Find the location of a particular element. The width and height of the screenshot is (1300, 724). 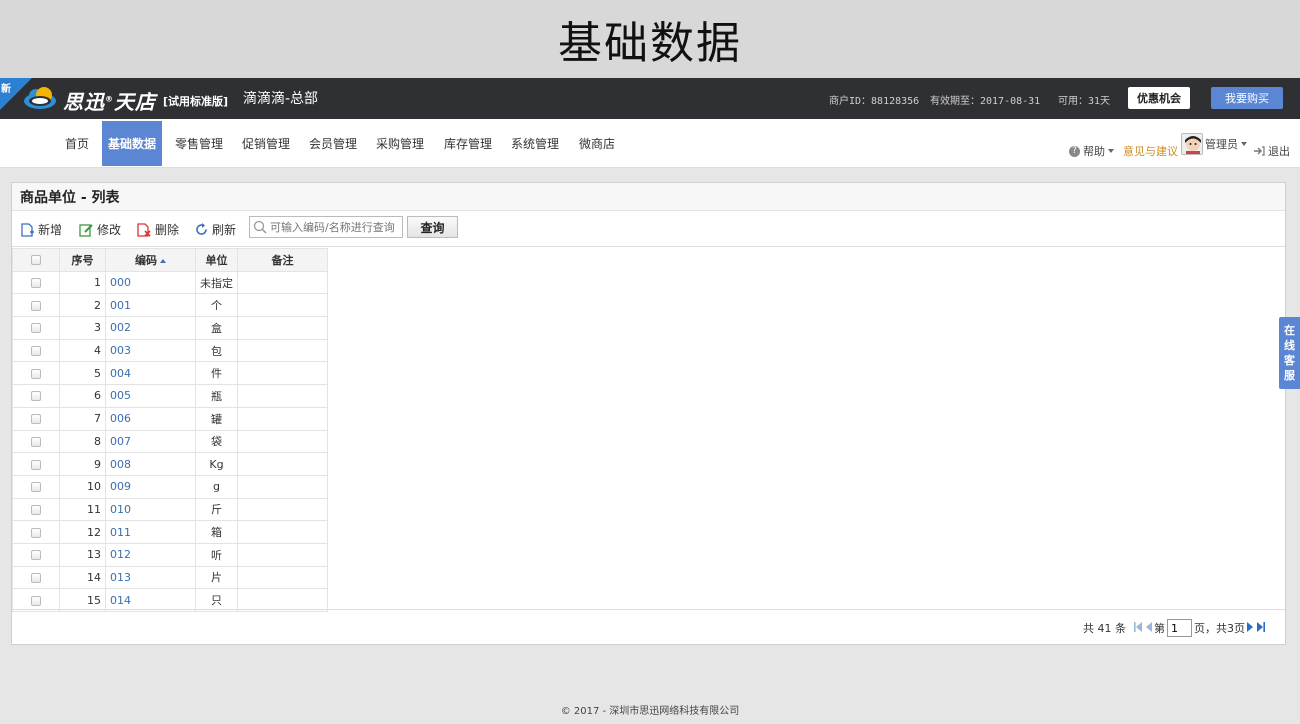

table-row: 11 010 斤 is located at coordinates (170, 509).